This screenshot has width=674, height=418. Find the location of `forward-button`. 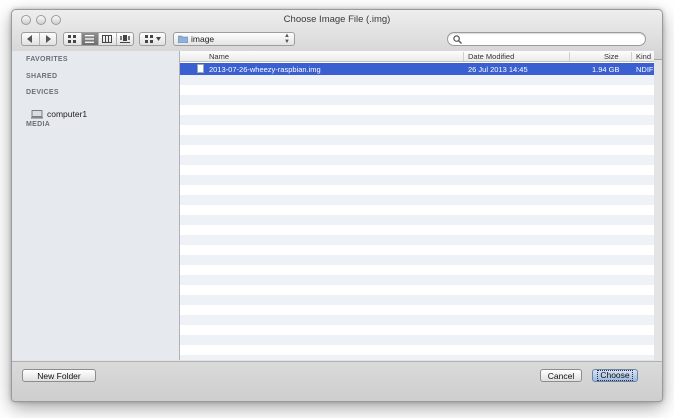

forward-button is located at coordinates (48, 39).